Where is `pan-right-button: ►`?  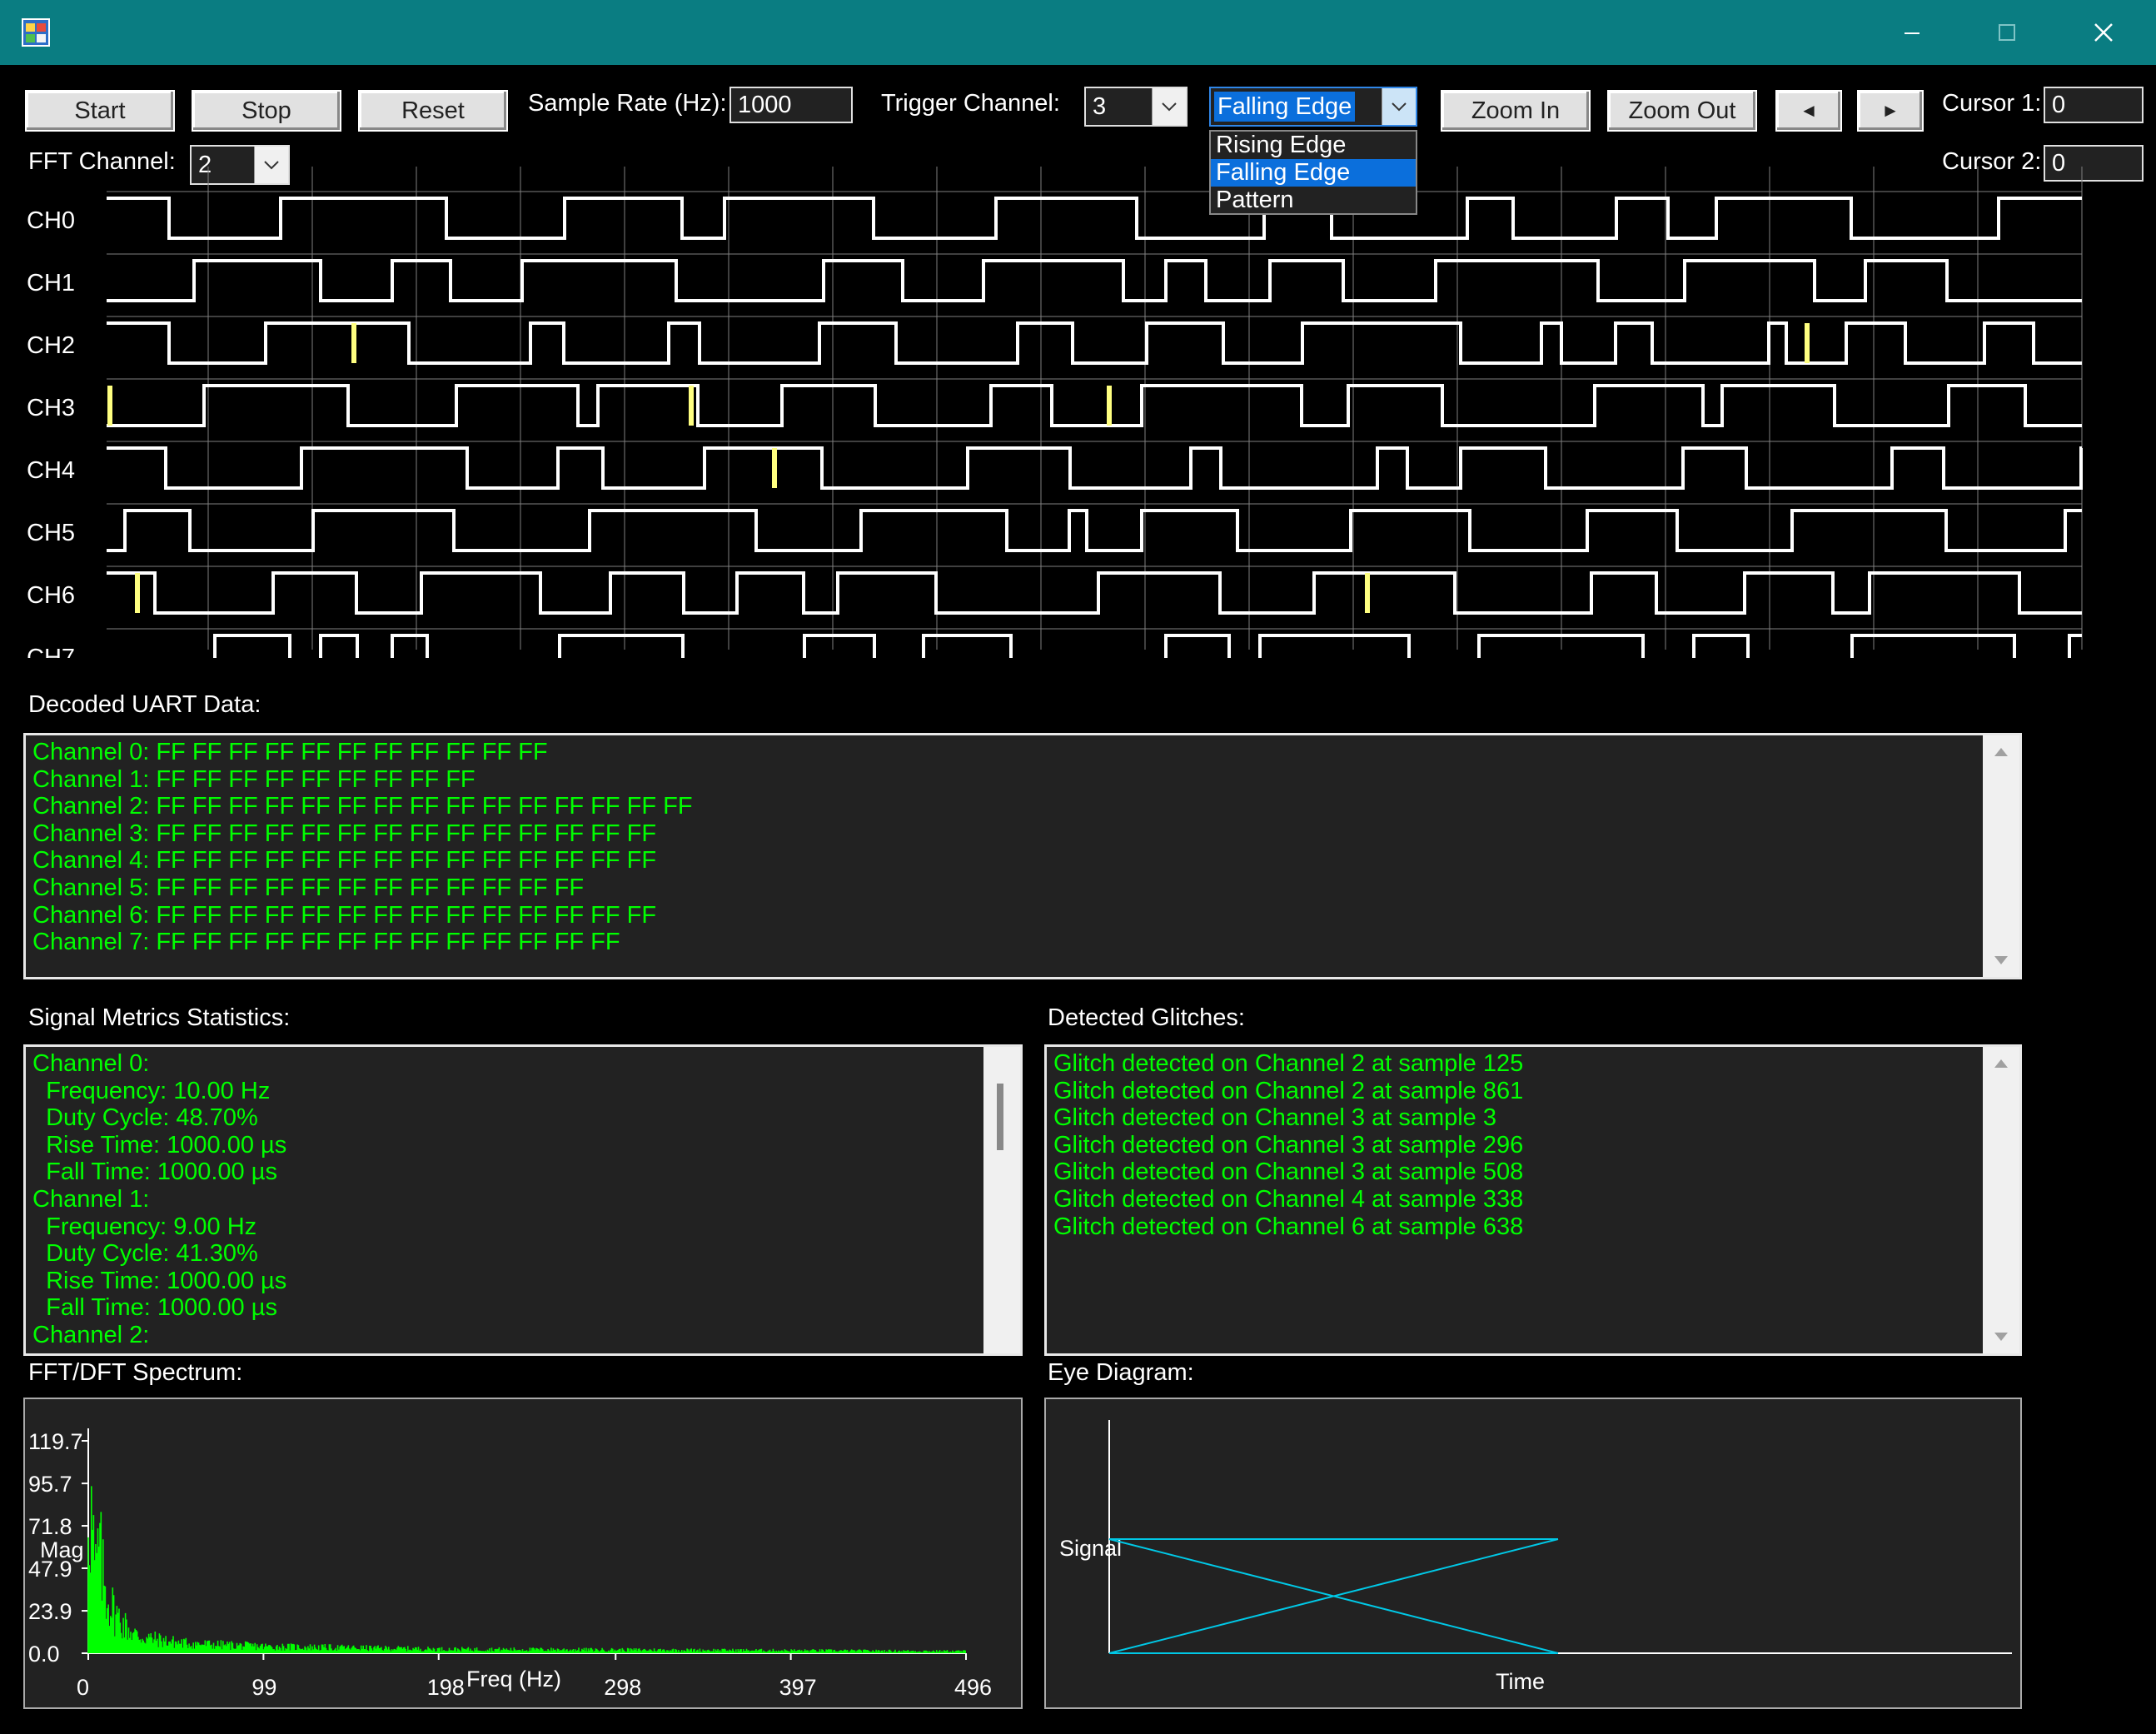 pan-right-button: ► is located at coordinates (1891, 111).